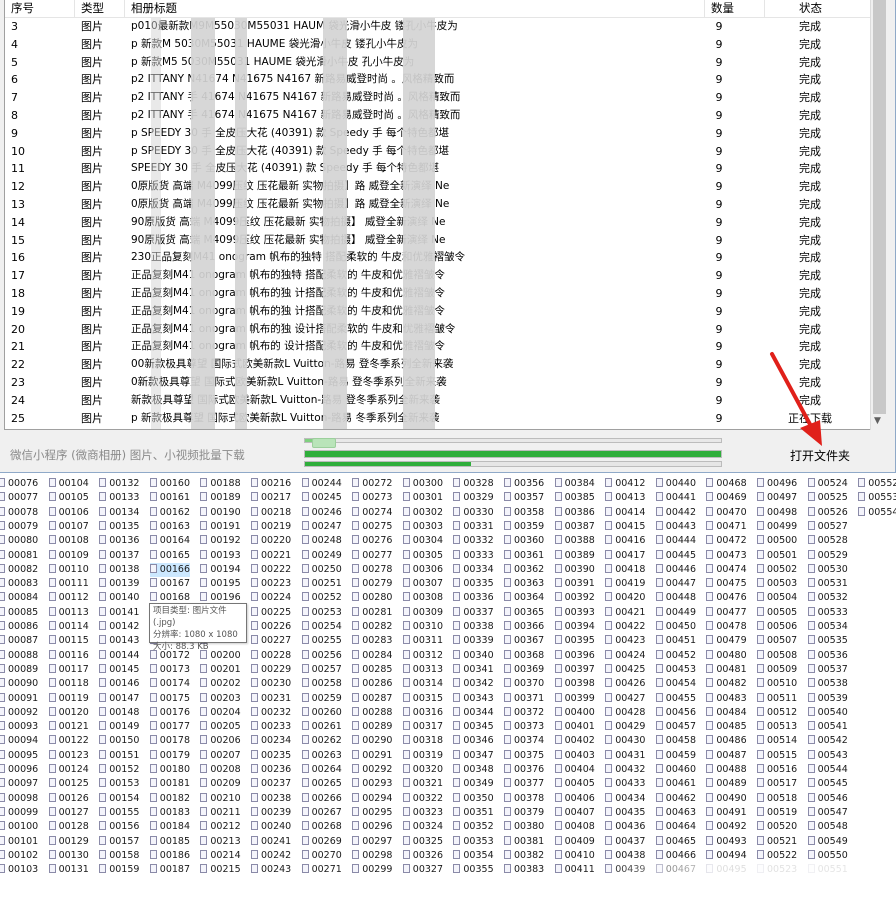 The height and width of the screenshot is (905, 896). I want to click on file-item: 00383, so click(524, 870).